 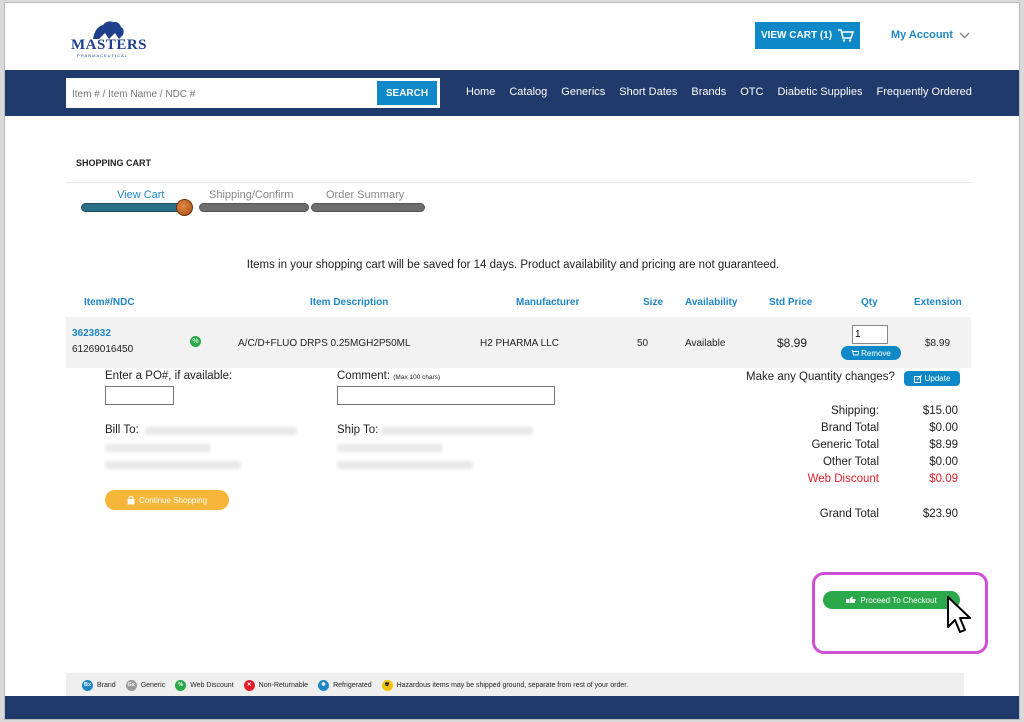 I want to click on po-label: Enter a PO#, if available:, so click(x=169, y=376).